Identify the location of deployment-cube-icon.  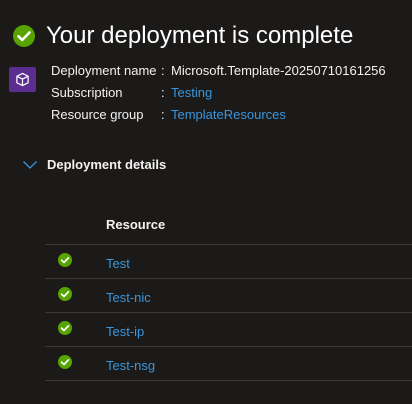
(22, 79).